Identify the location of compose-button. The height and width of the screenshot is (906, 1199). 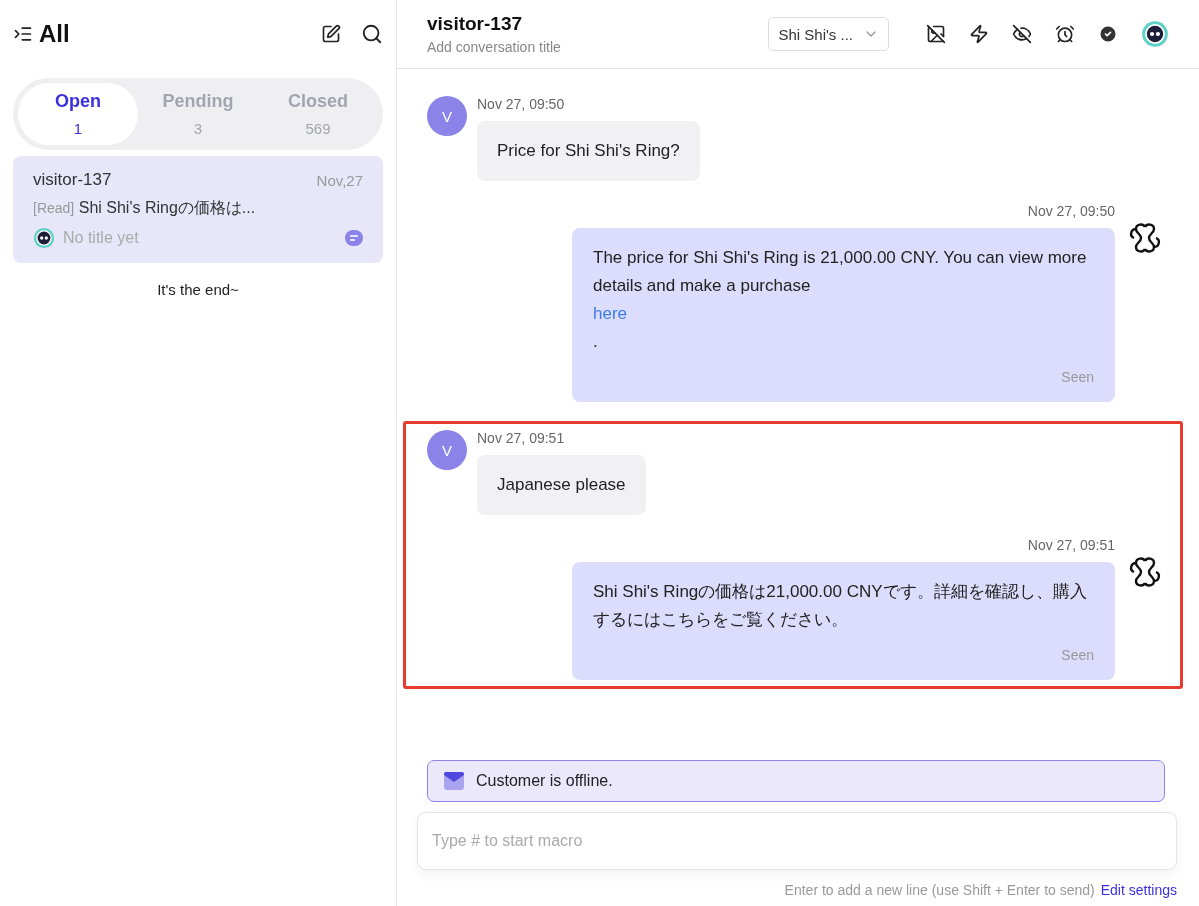
(331, 34).